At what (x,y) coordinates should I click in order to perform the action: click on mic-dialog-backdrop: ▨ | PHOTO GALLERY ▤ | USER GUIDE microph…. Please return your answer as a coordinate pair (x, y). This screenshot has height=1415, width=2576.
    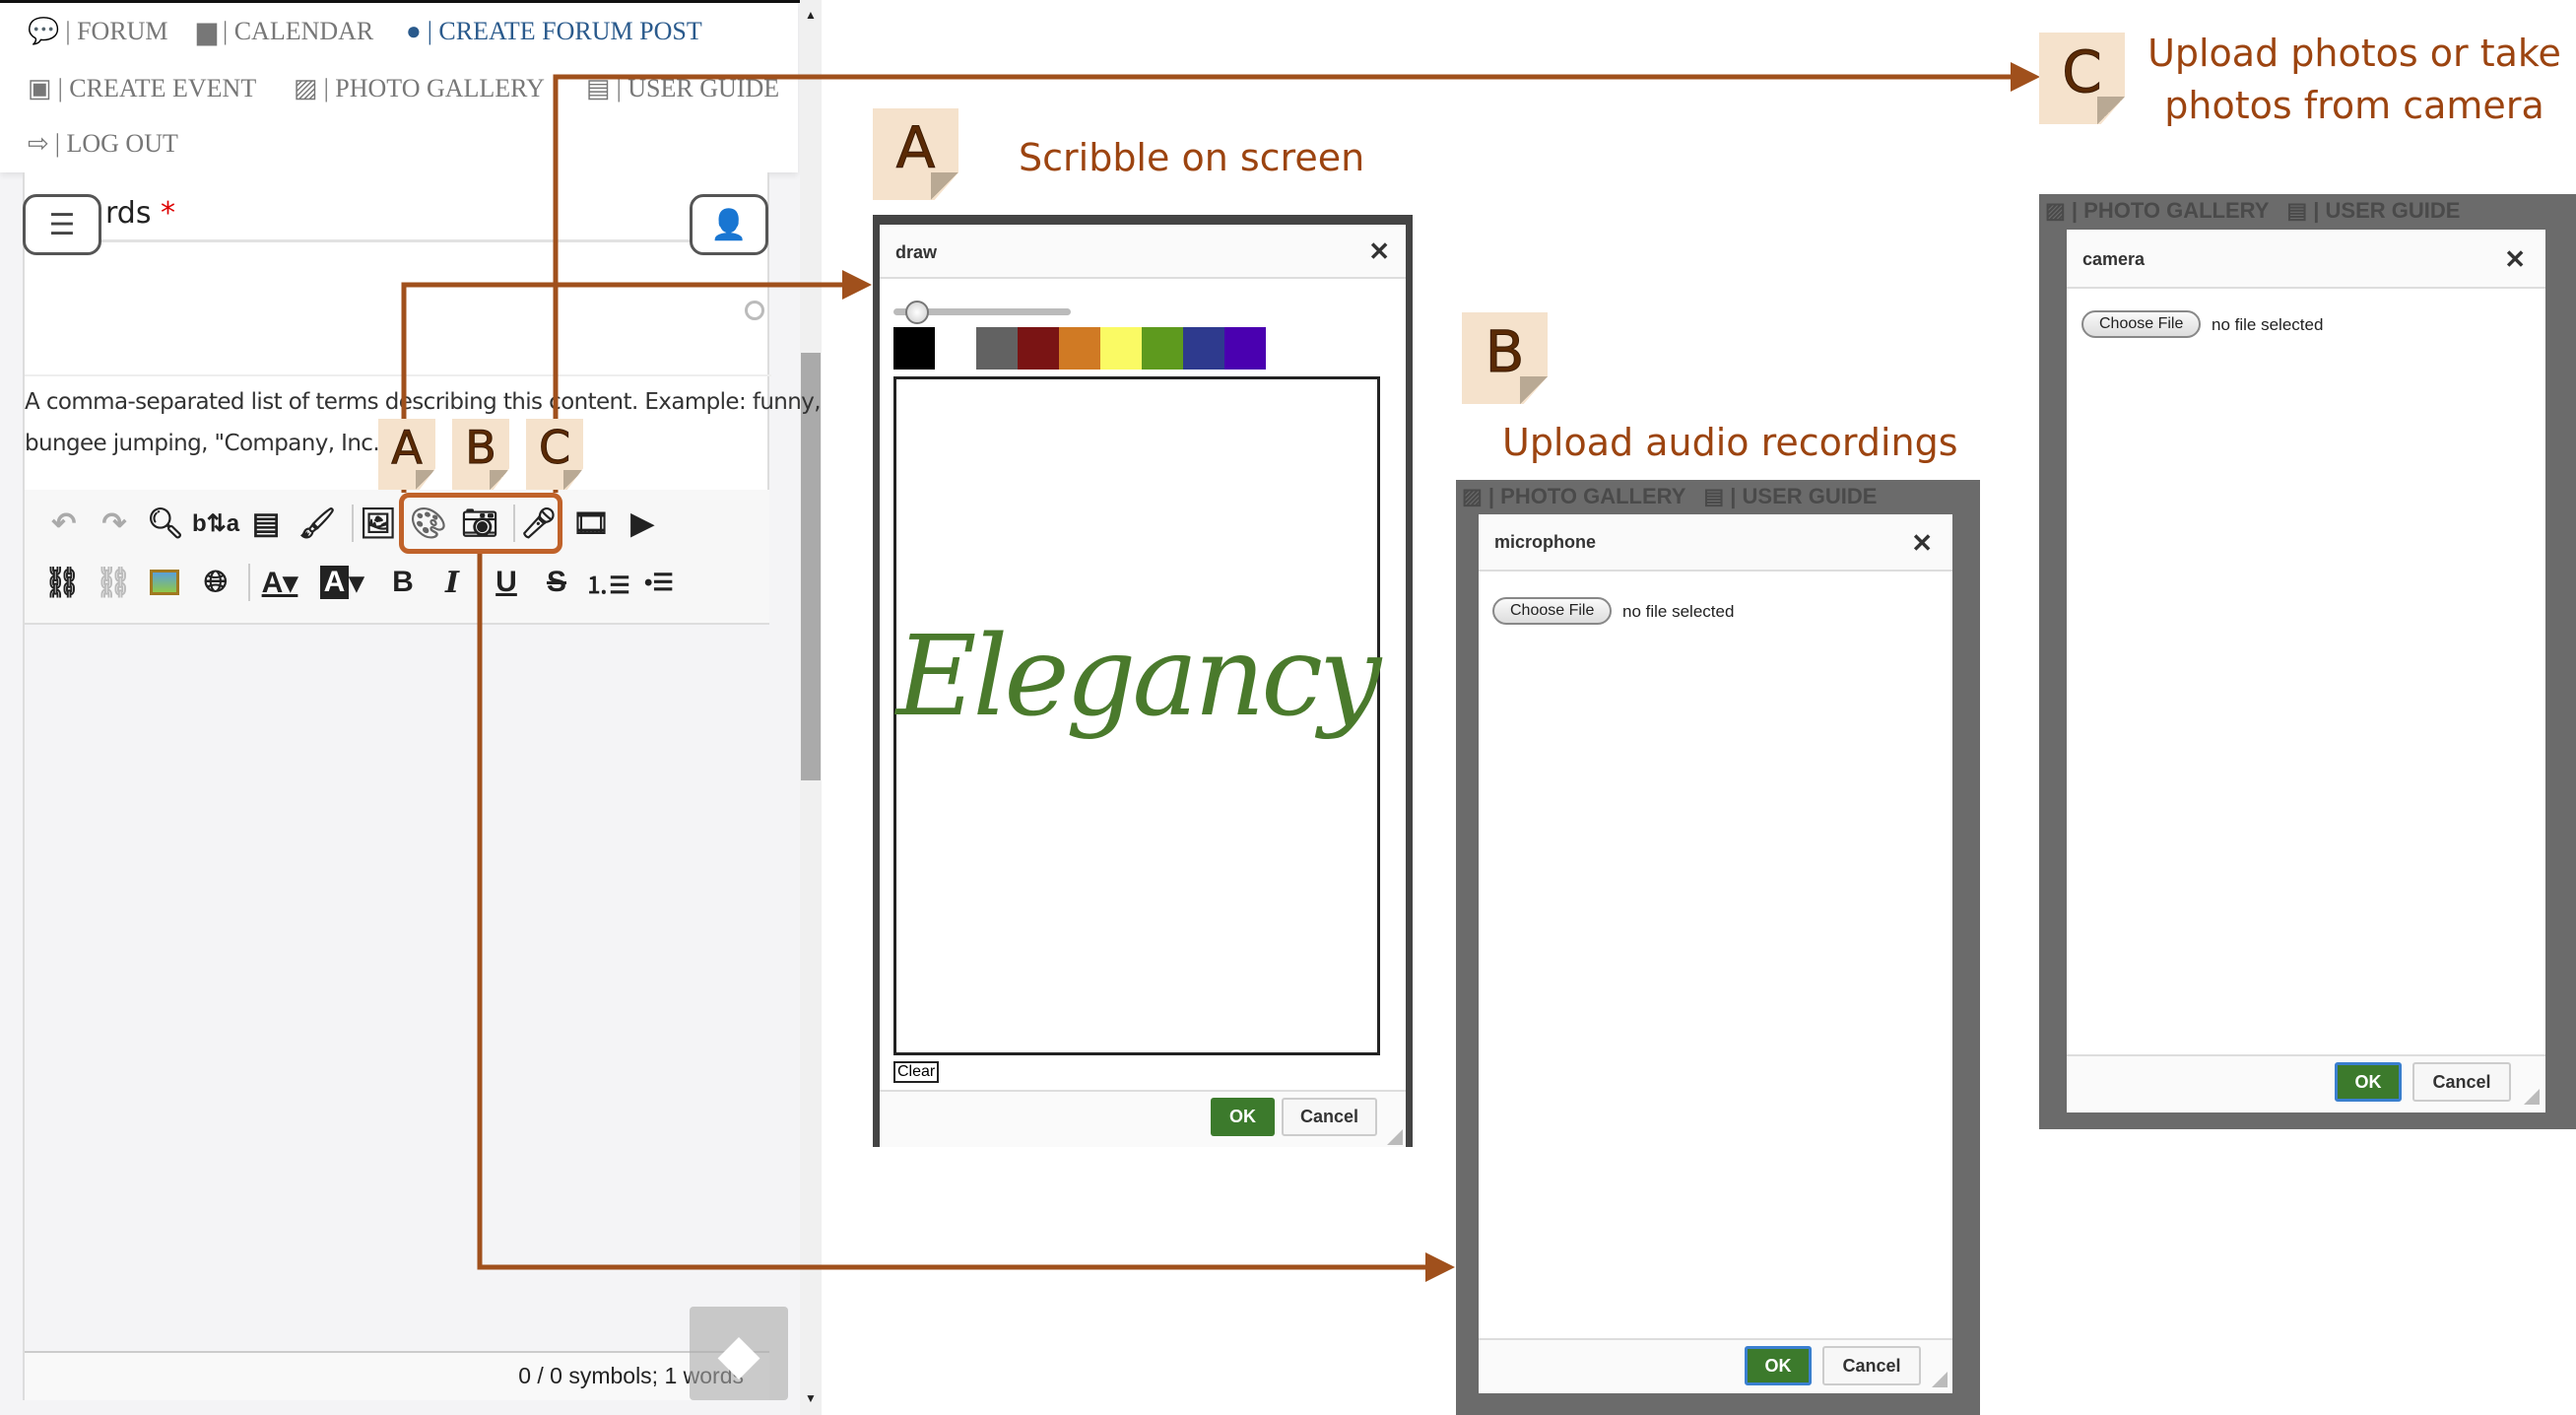
    Looking at the image, I should click on (1718, 947).